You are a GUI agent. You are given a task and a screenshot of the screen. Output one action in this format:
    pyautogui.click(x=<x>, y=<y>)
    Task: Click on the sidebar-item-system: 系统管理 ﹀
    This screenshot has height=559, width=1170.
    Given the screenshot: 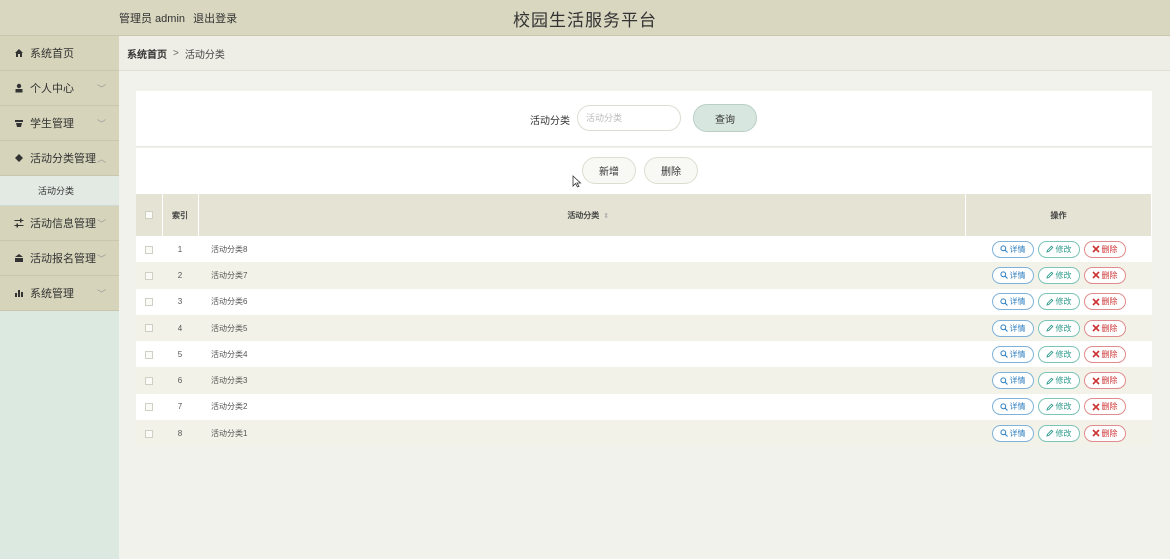 What is the action you would take?
    pyautogui.click(x=59, y=293)
    